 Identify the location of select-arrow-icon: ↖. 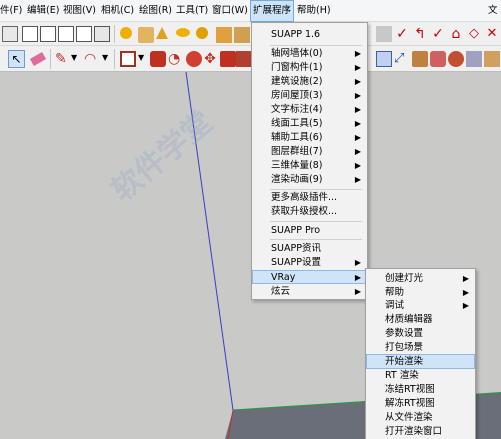
(16, 59).